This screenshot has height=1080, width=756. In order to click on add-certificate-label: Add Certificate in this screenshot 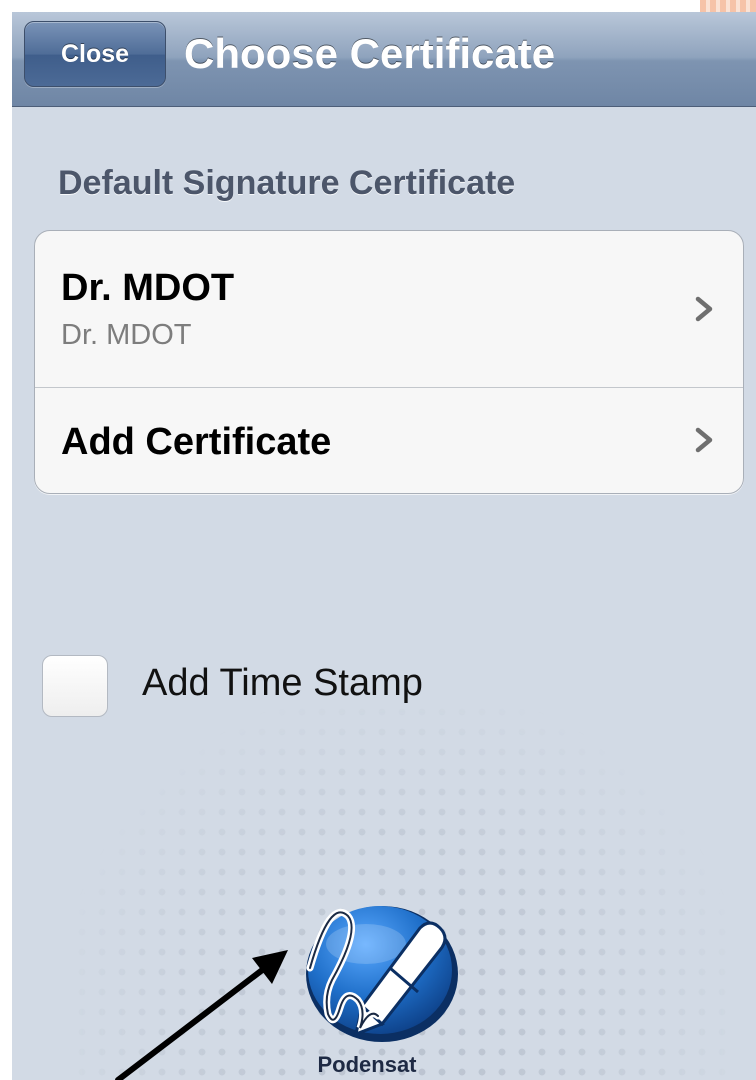, I will do `click(196, 442)`.